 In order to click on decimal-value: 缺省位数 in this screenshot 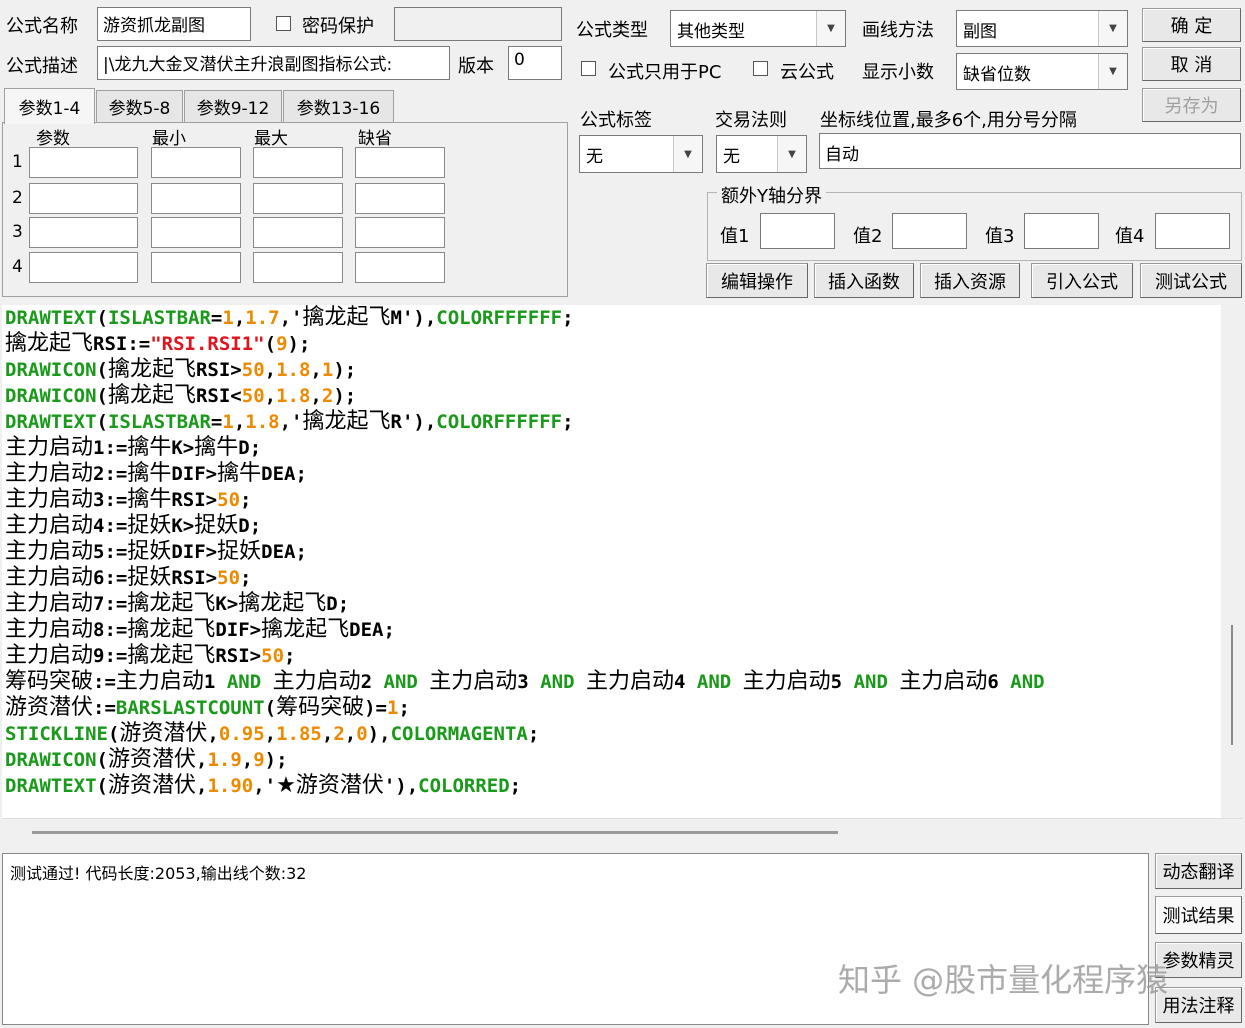, I will do `click(997, 75)`.